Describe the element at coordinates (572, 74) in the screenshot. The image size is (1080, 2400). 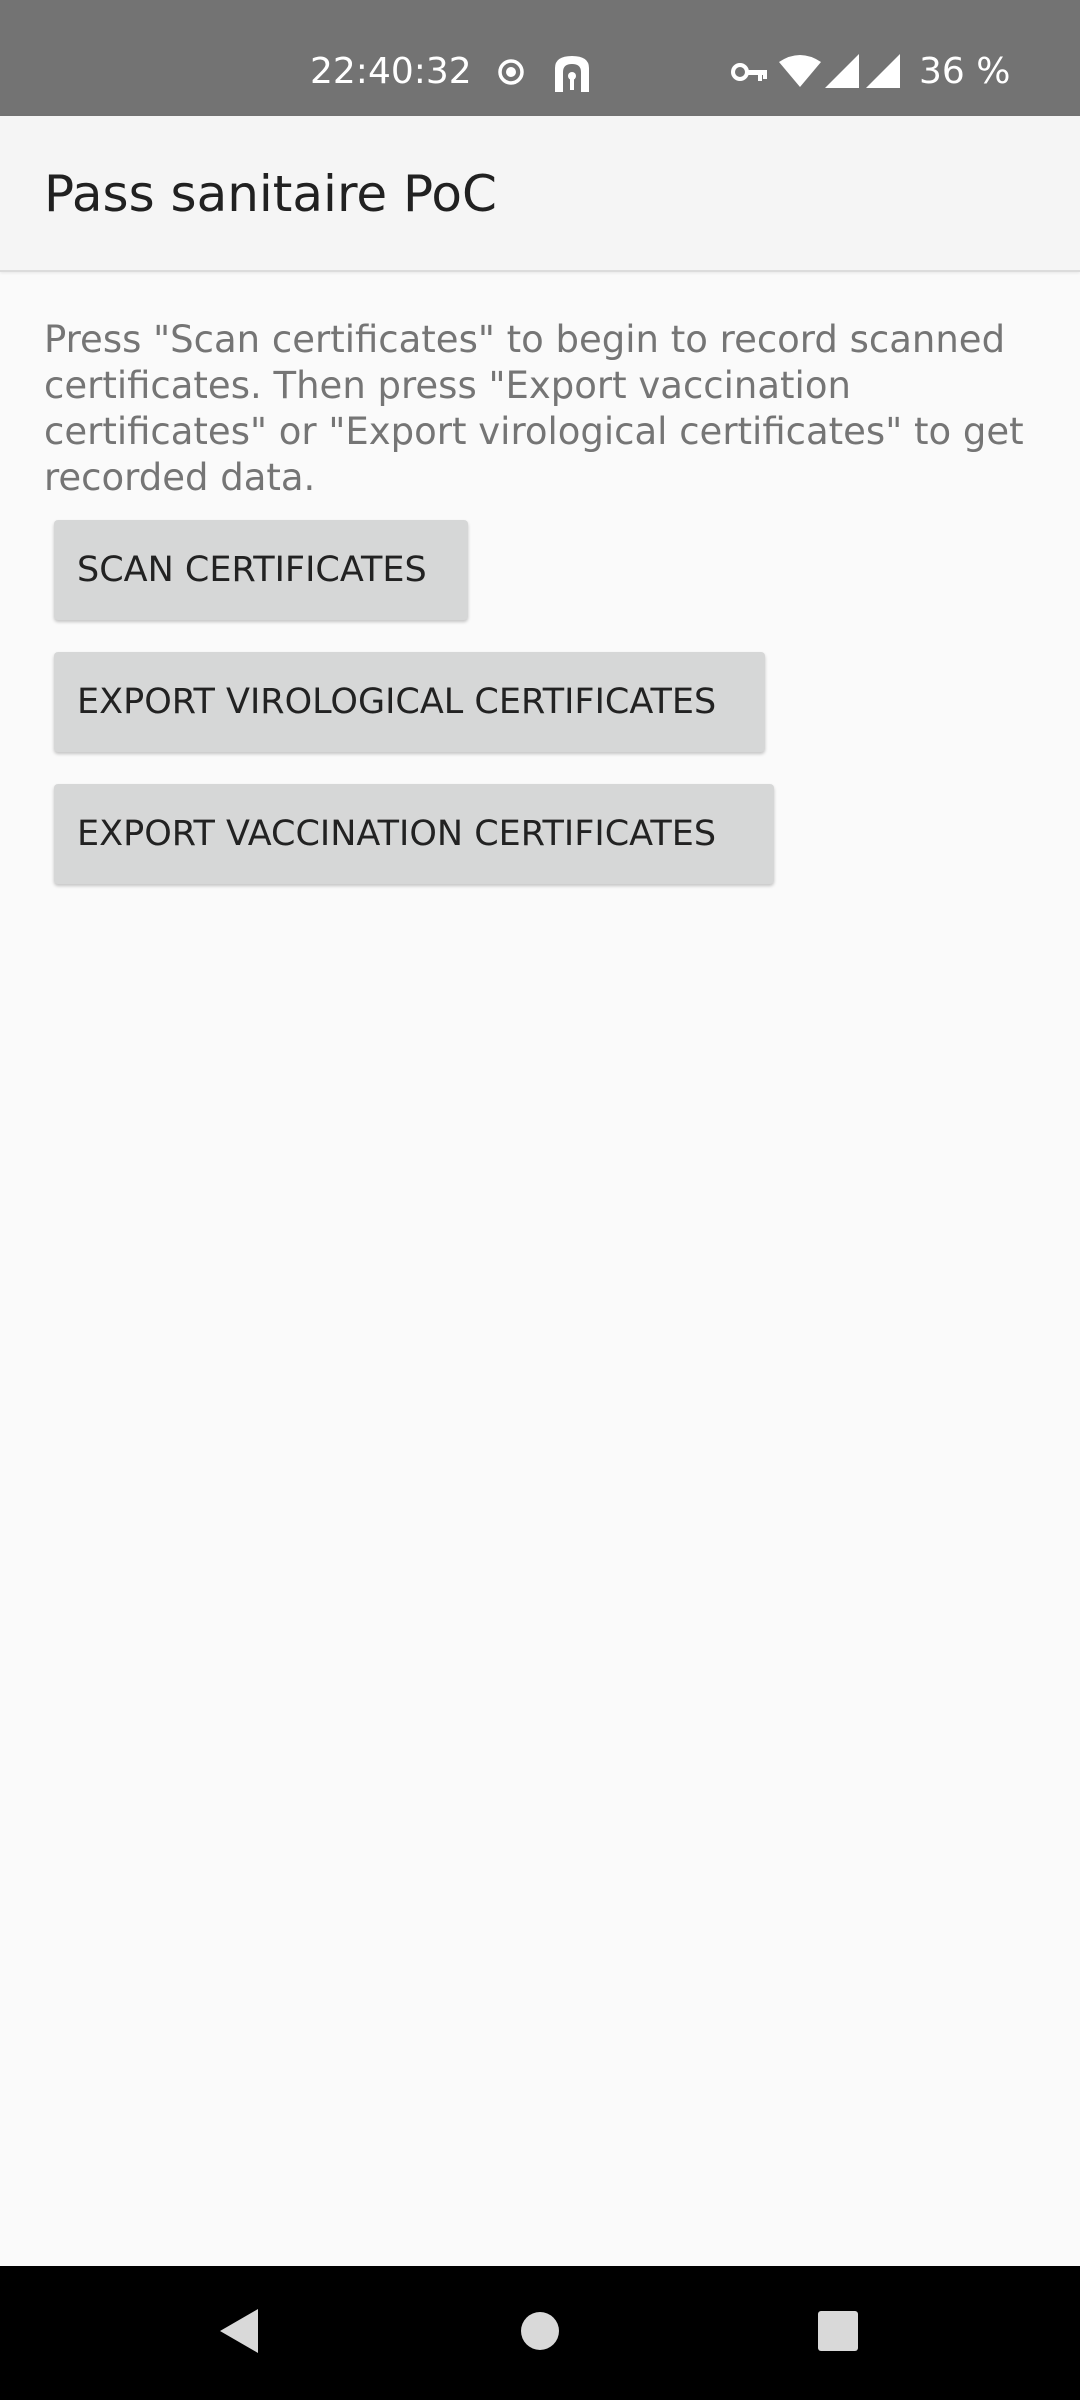
I see `privacy-alert-icon` at that location.